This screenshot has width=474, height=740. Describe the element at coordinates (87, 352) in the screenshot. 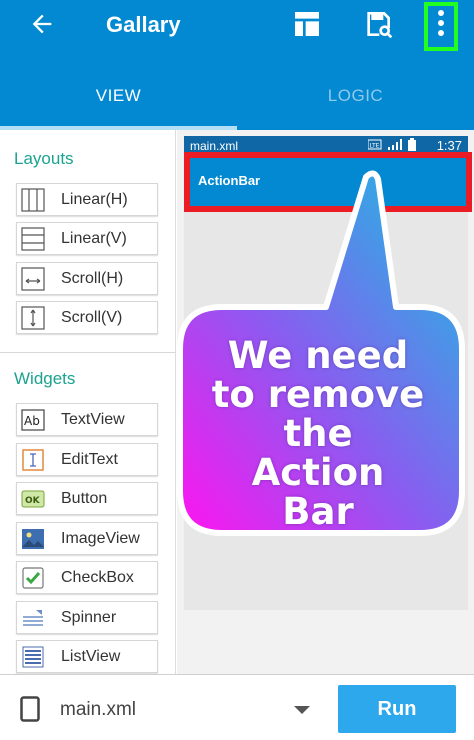

I see `section-divider` at that location.